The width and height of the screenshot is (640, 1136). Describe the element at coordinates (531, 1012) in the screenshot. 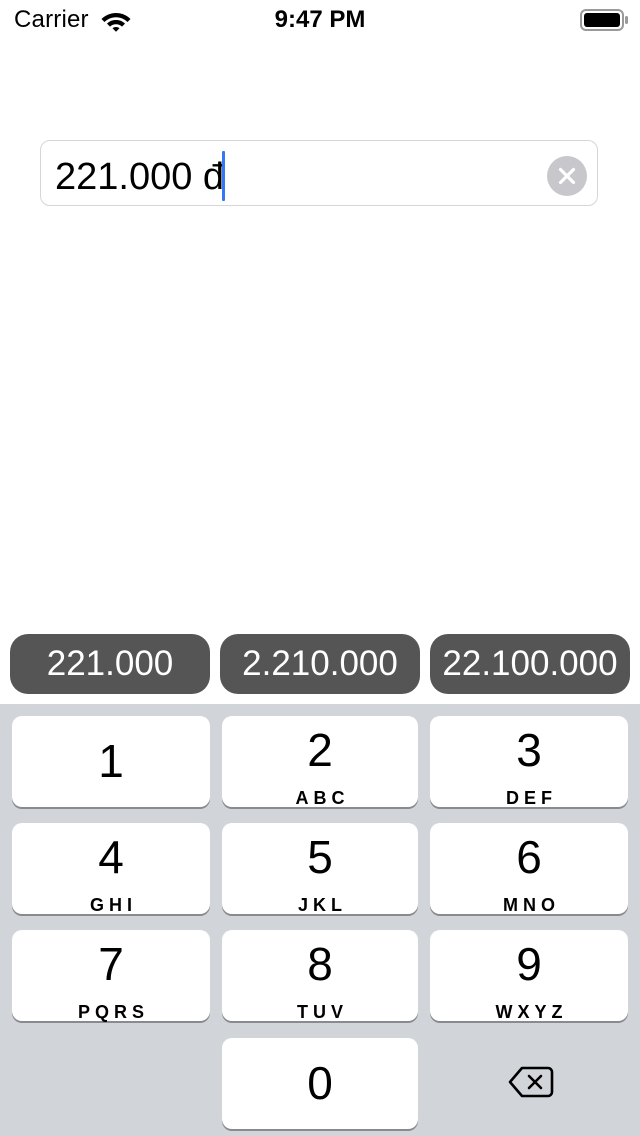

I see `key-letters: WXYZ` at that location.